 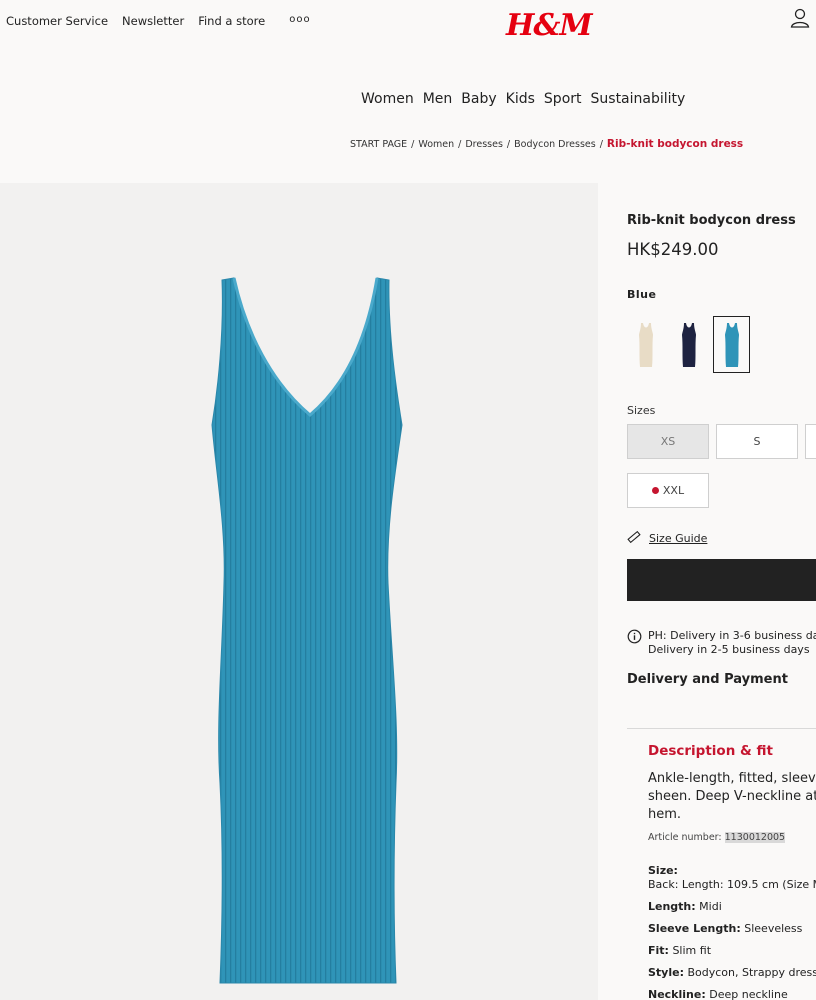 I want to click on nav-men: Men, so click(x=438, y=99).